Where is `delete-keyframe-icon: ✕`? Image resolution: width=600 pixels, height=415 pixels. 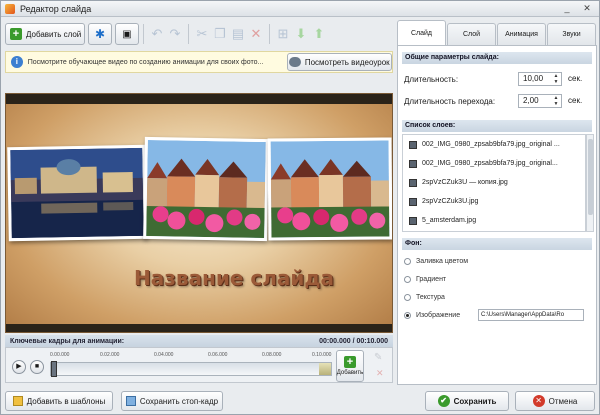 delete-keyframe-icon: ✕ is located at coordinates (380, 373).